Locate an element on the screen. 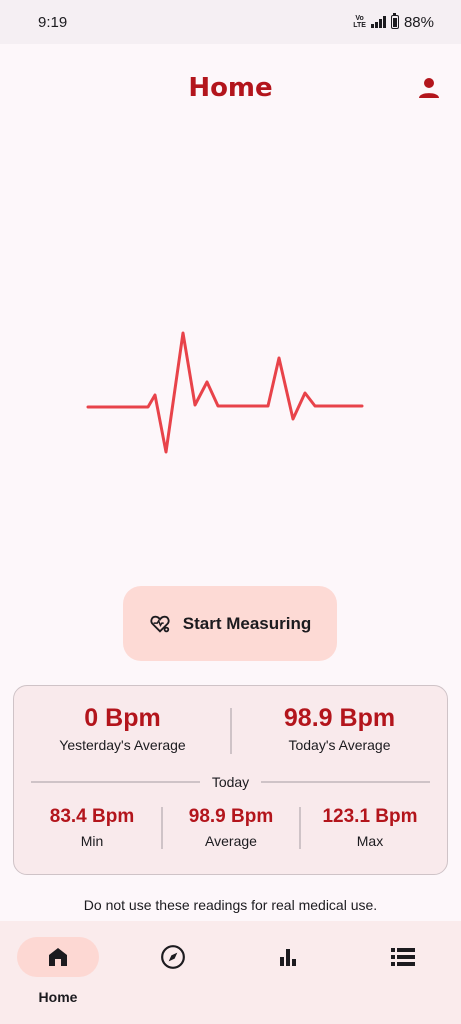  nav-label-home: Home is located at coordinates (58, 997).